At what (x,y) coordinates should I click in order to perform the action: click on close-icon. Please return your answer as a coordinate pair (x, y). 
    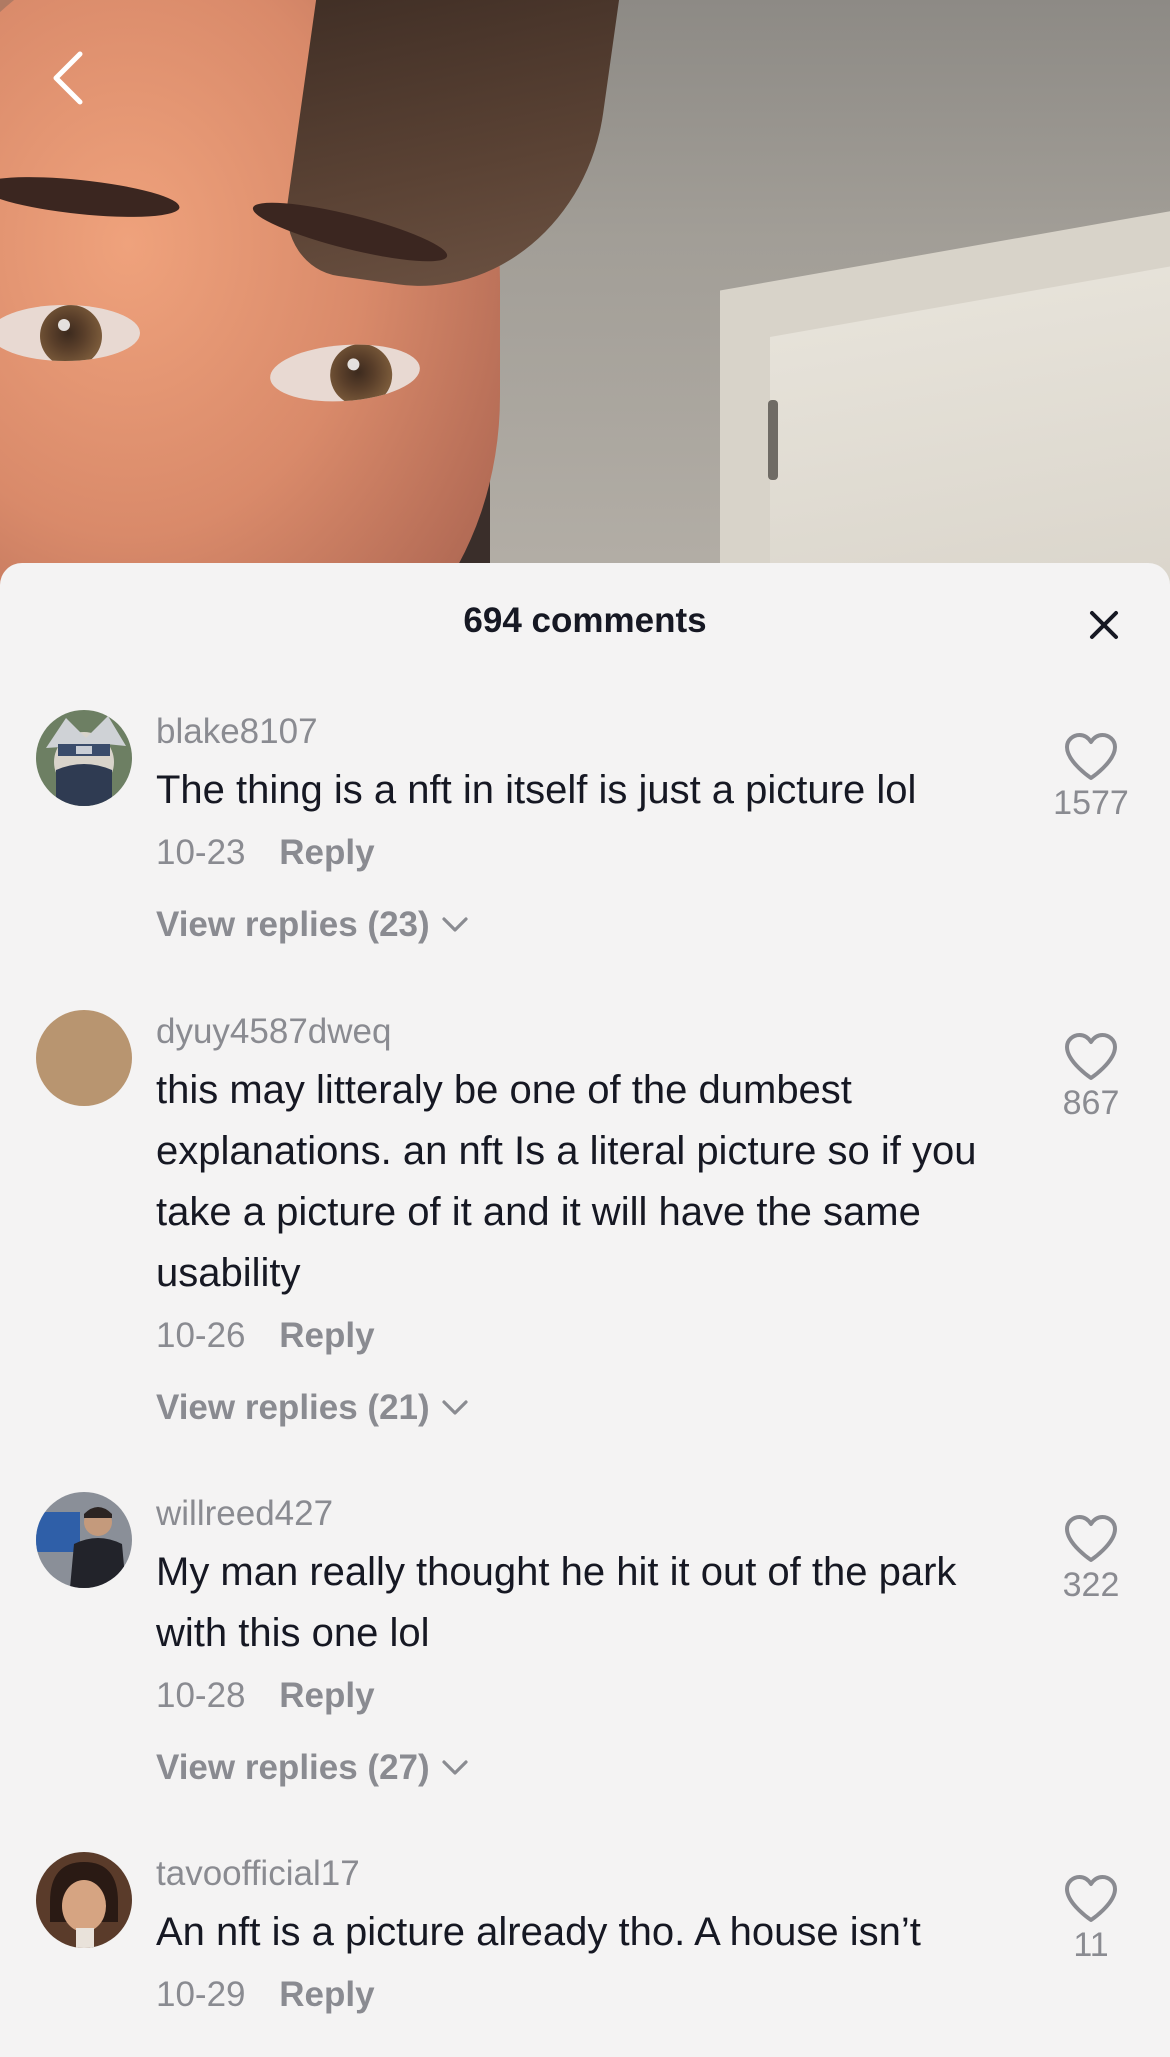
    Looking at the image, I should click on (1104, 625).